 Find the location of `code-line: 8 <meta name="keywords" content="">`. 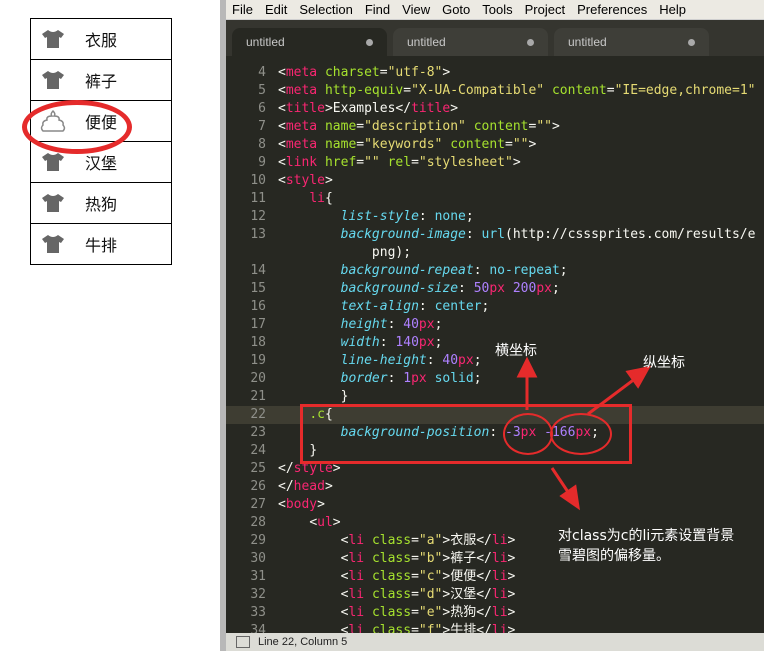

code-line: 8 <meta name="keywords" content=""> is located at coordinates (495, 145).